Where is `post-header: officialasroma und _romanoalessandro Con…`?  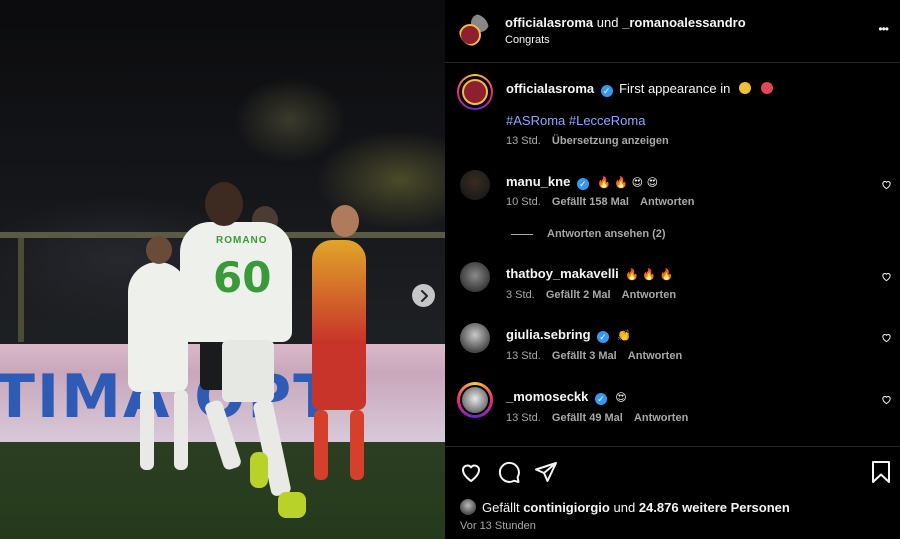
post-header: officialasroma und _romanoalessandro Con… is located at coordinates (672, 31).